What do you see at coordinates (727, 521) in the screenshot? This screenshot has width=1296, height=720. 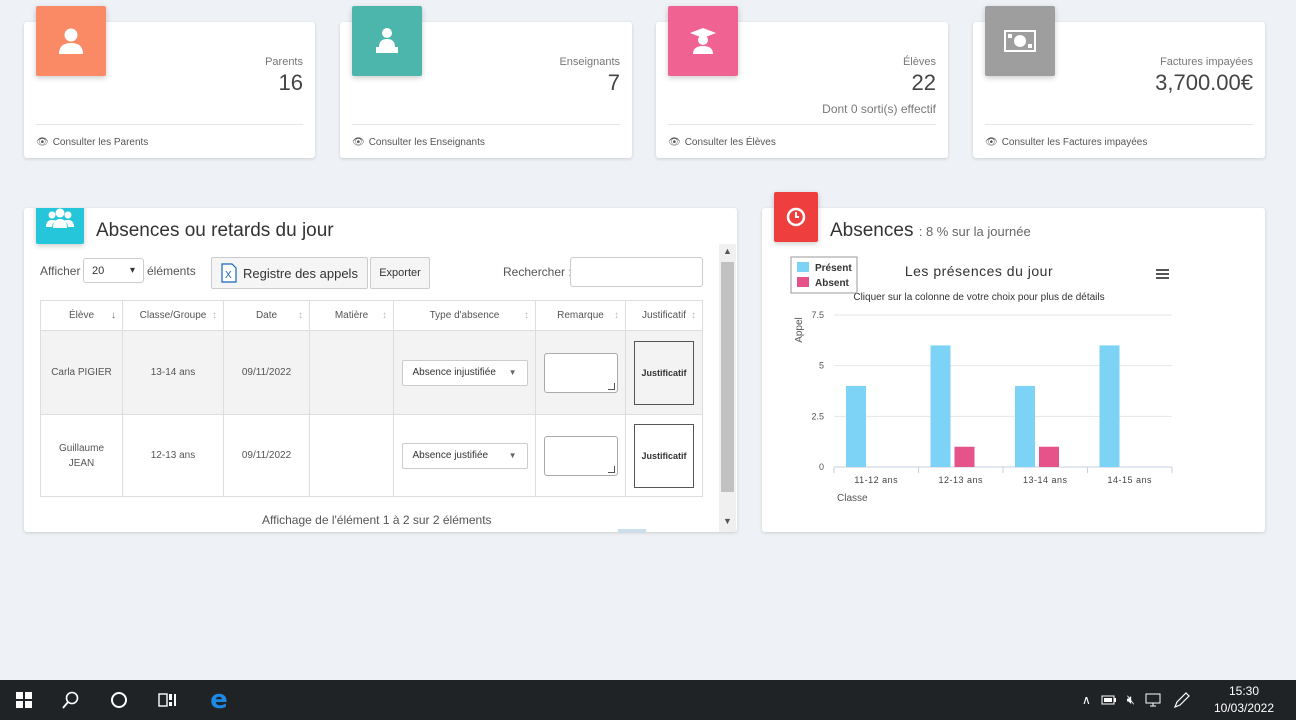 I see `scroll-down-arrow: ▼` at bounding box center [727, 521].